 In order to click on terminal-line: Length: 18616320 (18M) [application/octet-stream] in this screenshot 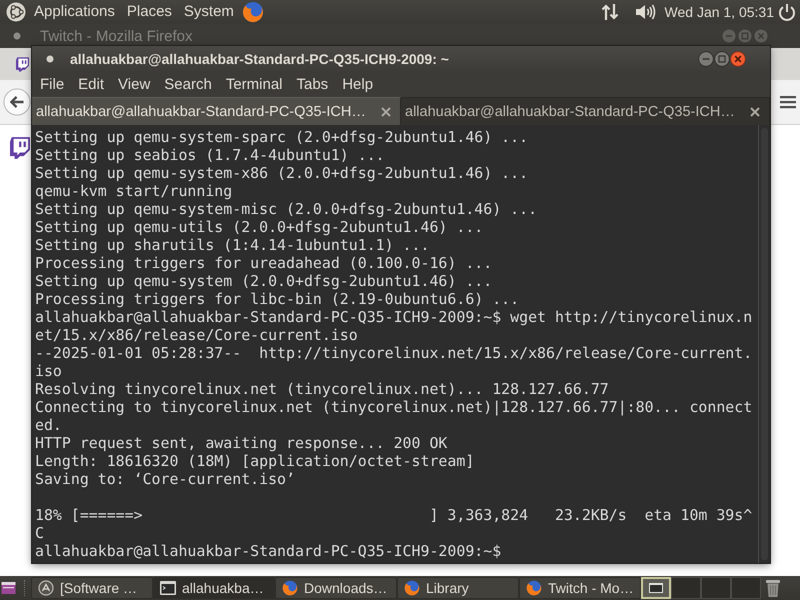, I will do `click(254, 461)`.